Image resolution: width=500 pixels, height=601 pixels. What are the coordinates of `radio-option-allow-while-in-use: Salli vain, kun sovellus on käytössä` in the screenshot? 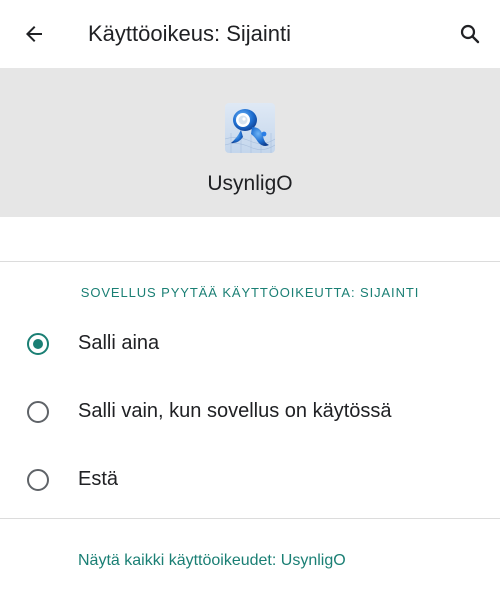 It's located at (250, 412).